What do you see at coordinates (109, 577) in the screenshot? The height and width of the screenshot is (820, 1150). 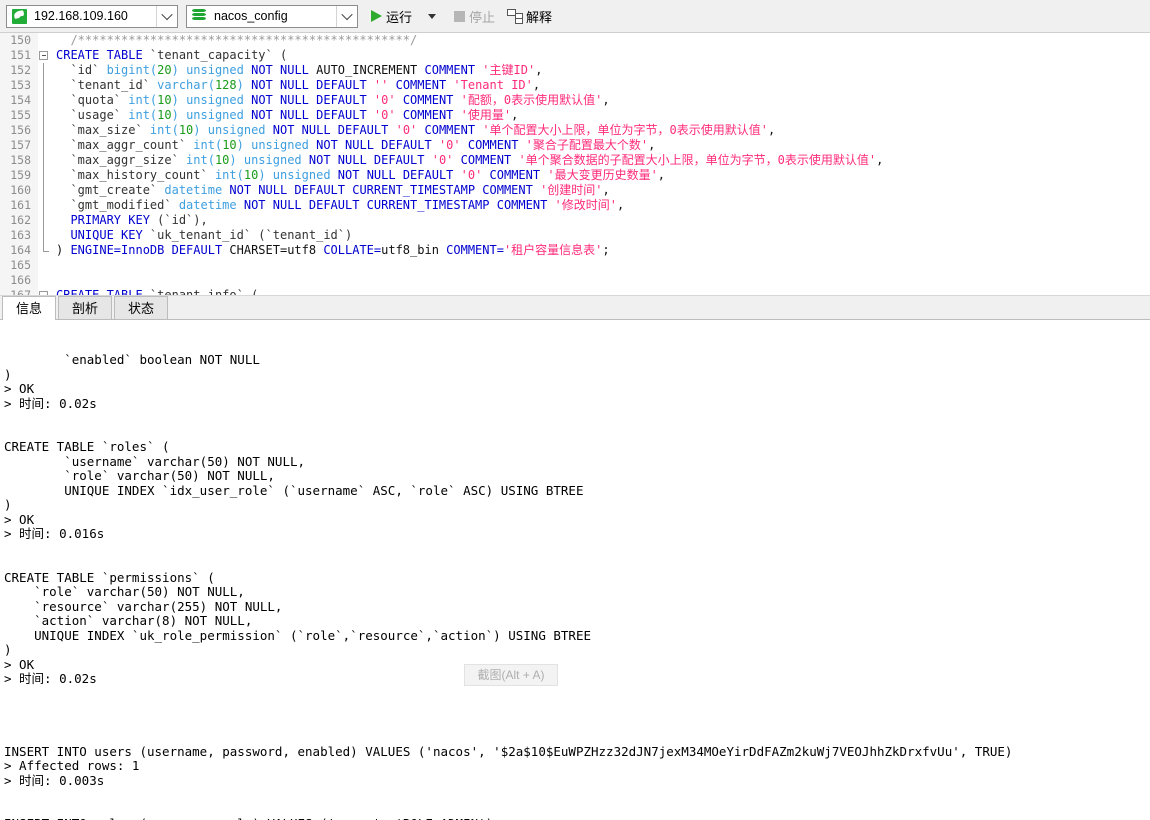 I see `output-line: CREATE TABLE `permissions` (` at bounding box center [109, 577].